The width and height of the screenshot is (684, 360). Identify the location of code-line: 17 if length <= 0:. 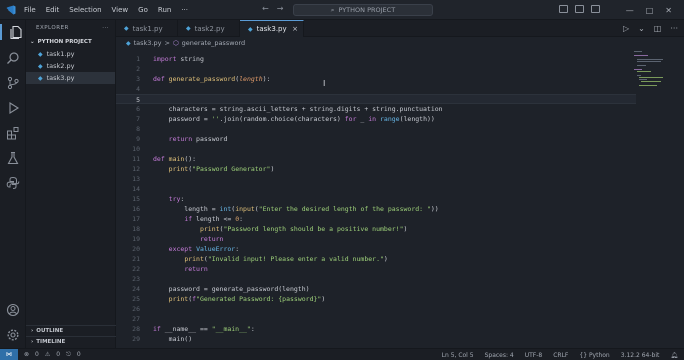
(376, 219).